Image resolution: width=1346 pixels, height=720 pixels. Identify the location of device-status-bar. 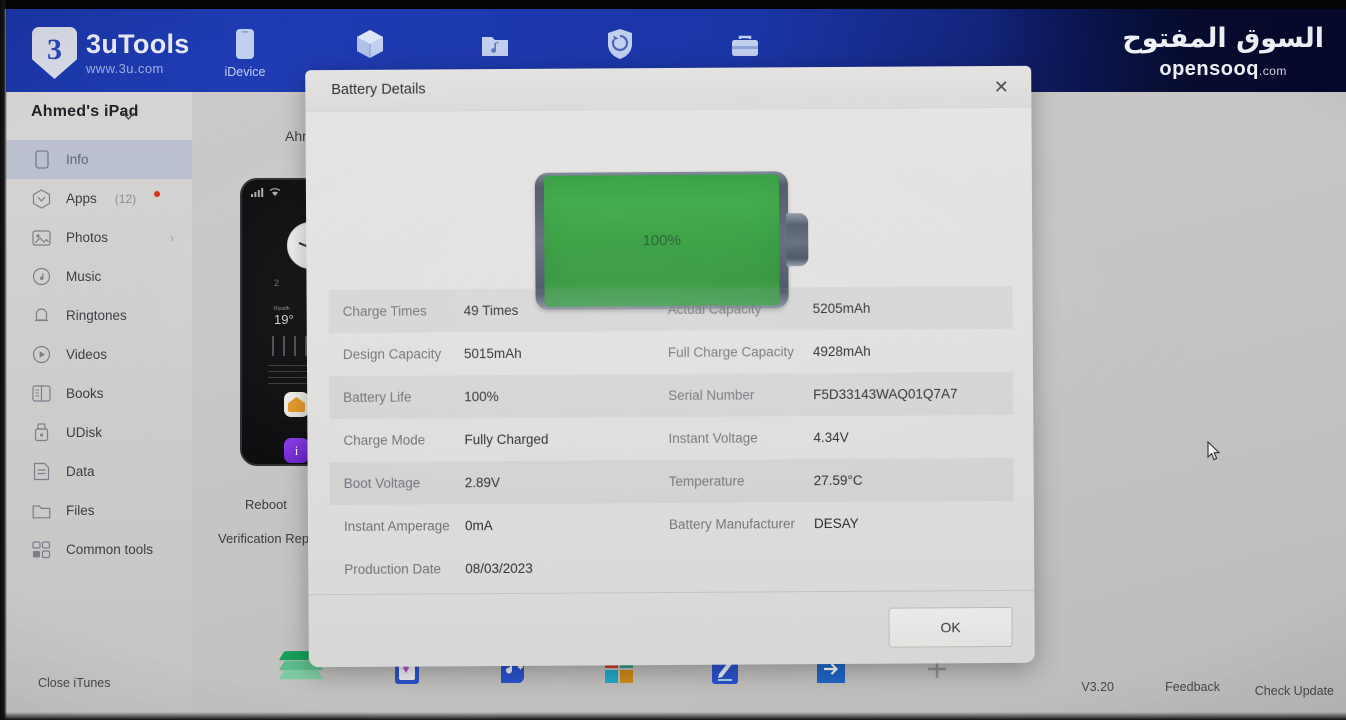
(266, 192).